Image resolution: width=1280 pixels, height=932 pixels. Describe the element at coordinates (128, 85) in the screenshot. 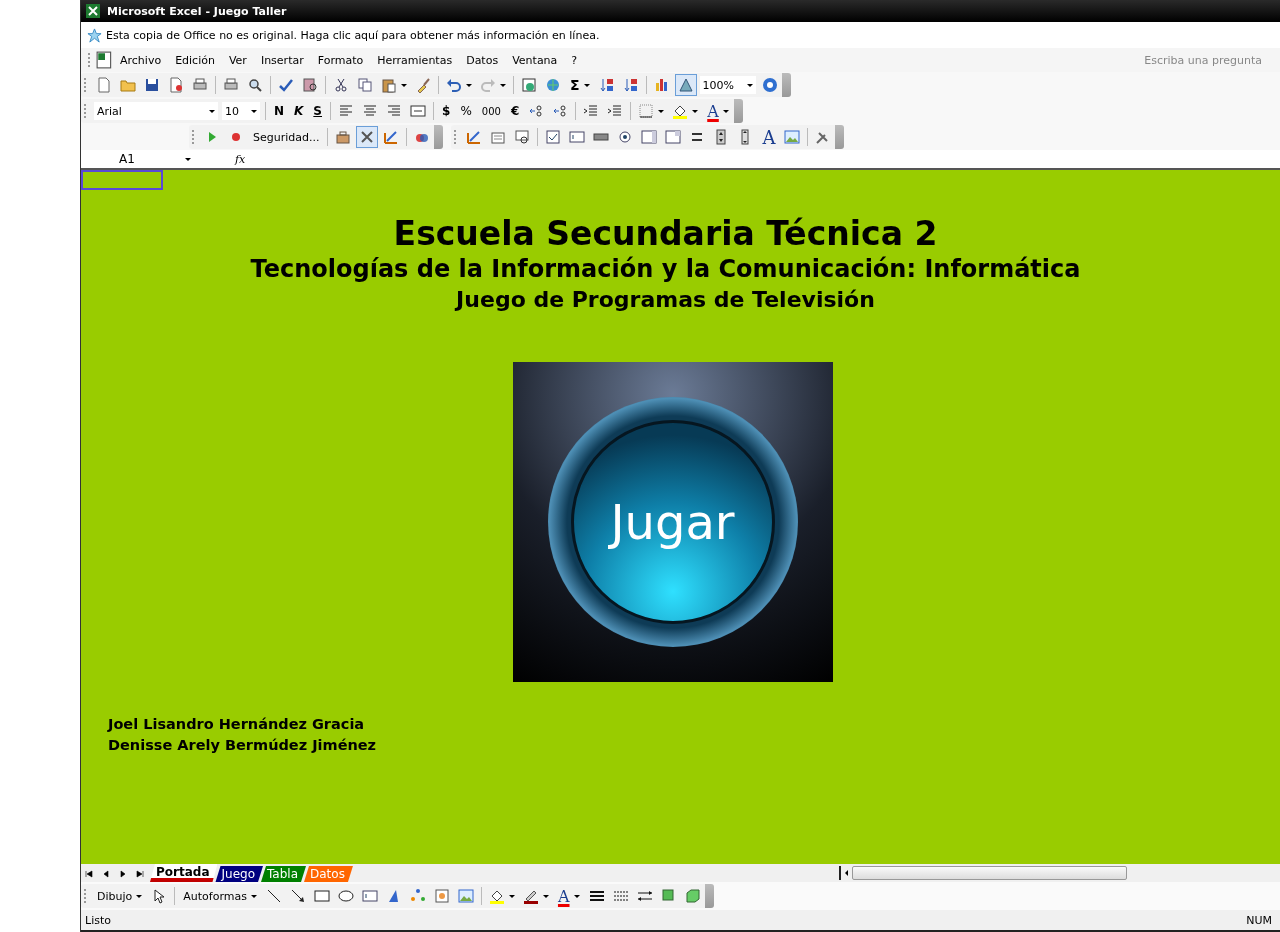

I see `open-folder-icon` at that location.